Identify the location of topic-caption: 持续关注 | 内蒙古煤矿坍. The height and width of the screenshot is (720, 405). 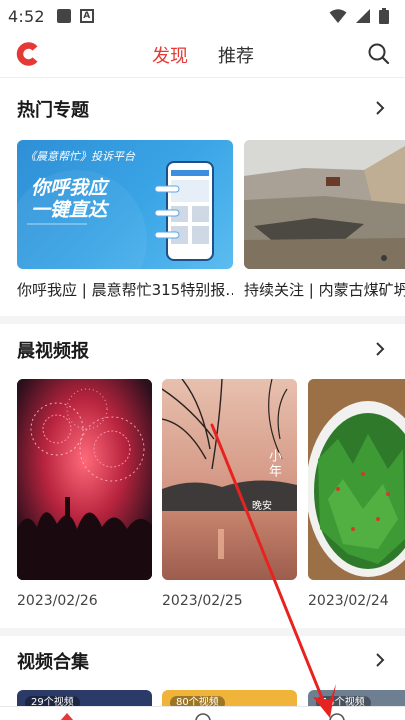
(324, 289).